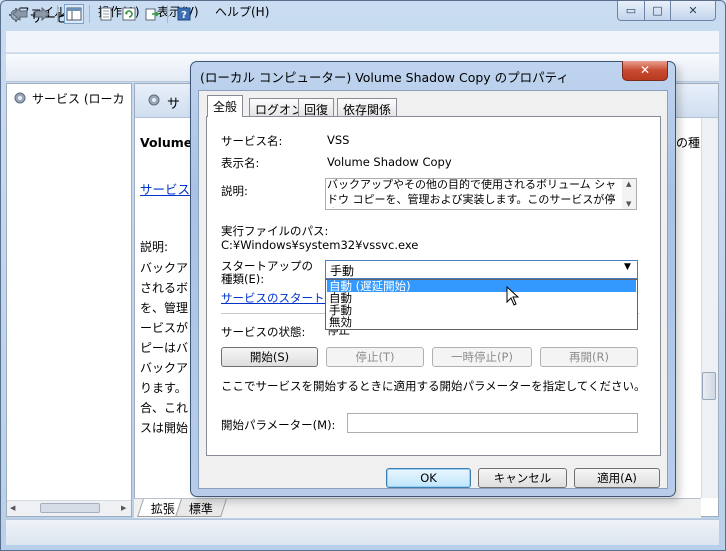 The height and width of the screenshot is (551, 726). I want to click on start-button: 開始(S), so click(269, 357).